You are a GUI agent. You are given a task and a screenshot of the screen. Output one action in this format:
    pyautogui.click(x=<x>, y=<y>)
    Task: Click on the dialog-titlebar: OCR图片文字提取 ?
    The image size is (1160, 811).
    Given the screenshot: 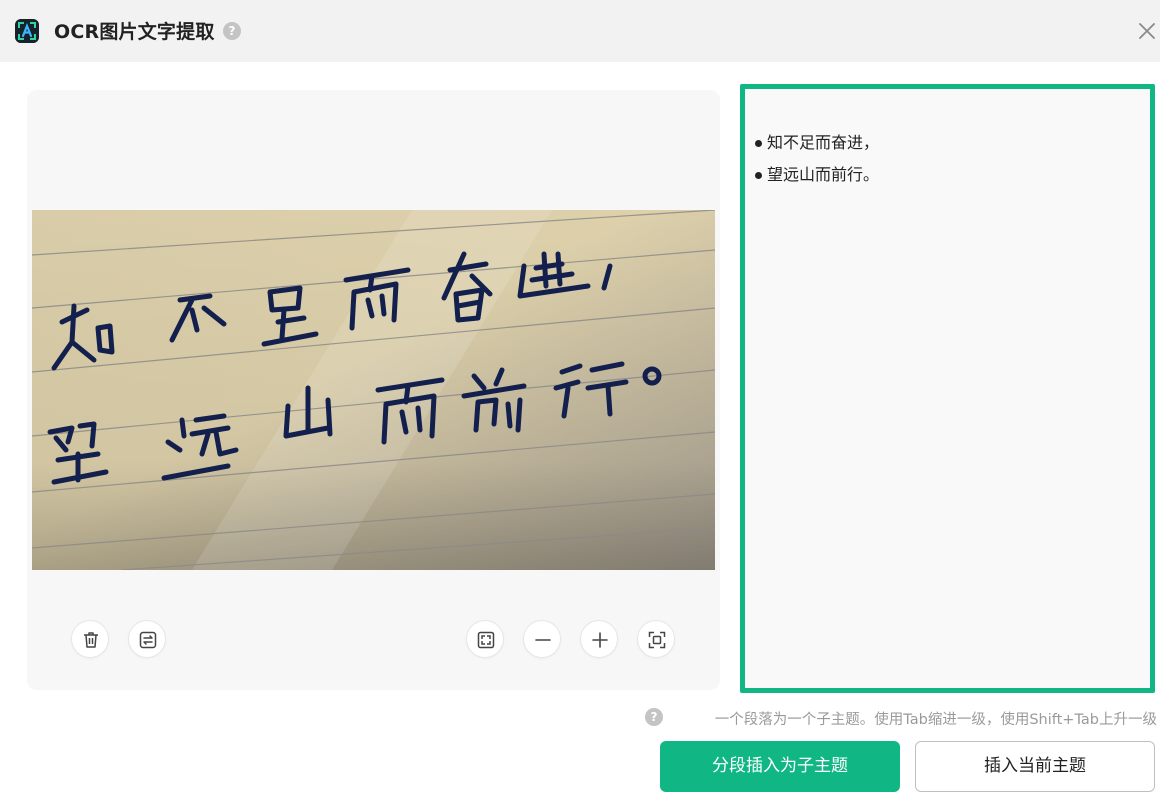 What is the action you would take?
    pyautogui.click(x=580, y=31)
    